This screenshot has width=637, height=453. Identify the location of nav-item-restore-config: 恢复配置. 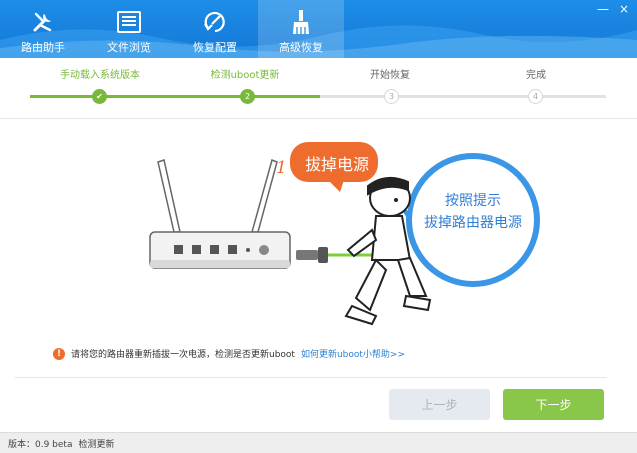
(215, 29).